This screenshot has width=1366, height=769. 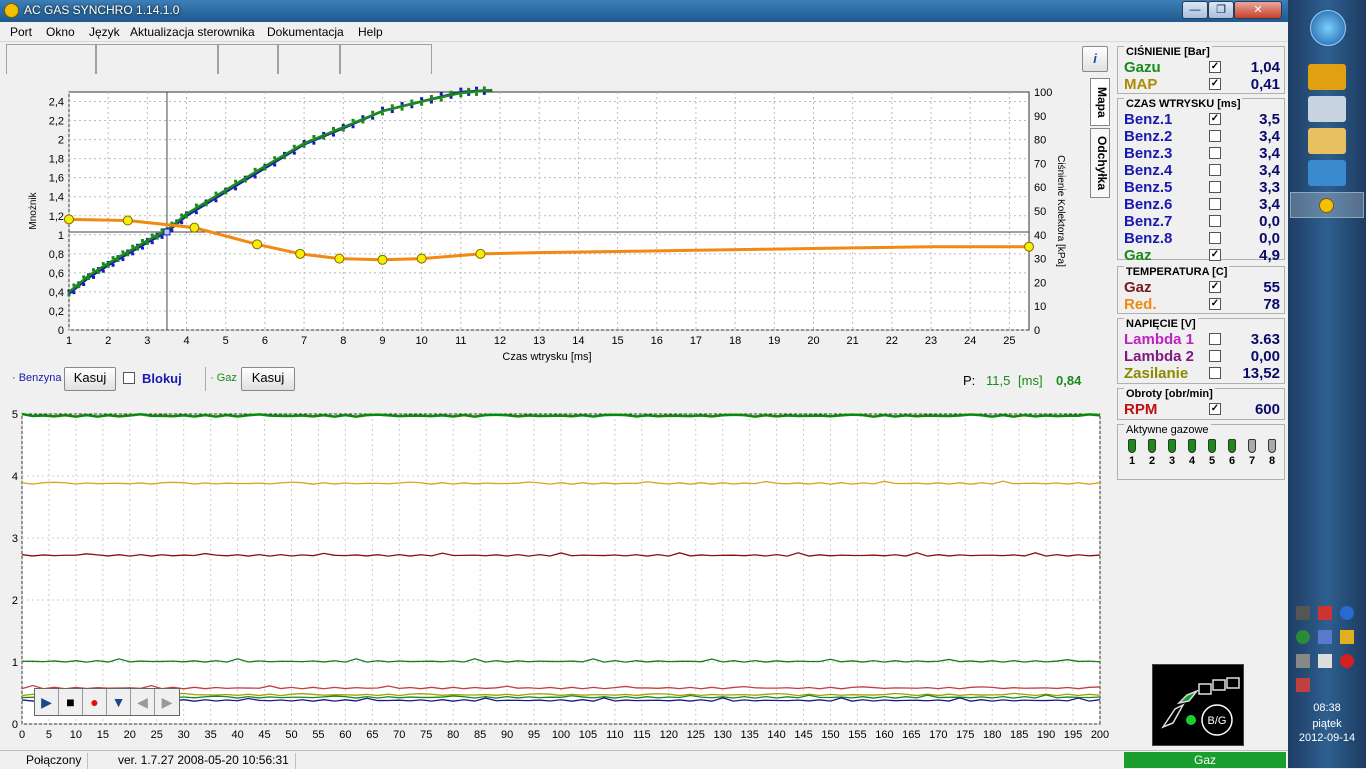 What do you see at coordinates (76, 735) in the screenshot?
I see `x-tick-label: 10` at bounding box center [76, 735].